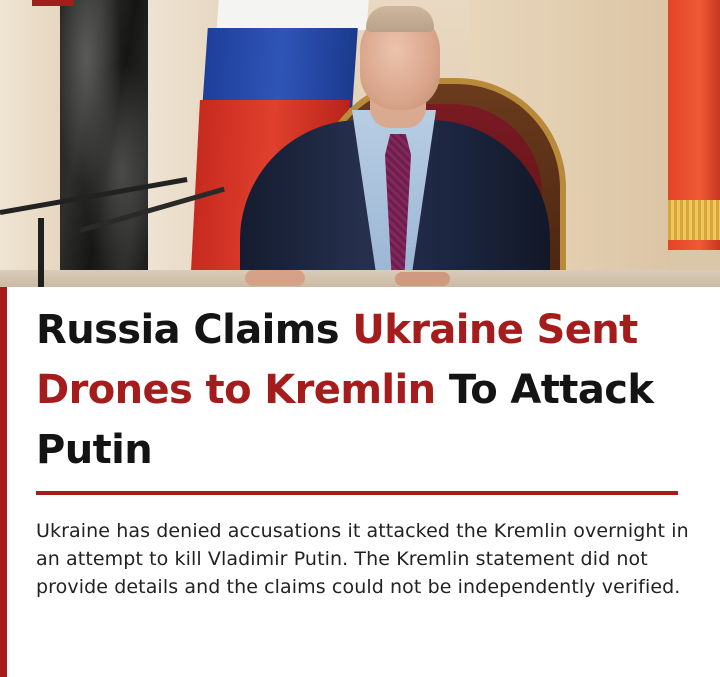  What do you see at coordinates (357, 493) in the screenshot?
I see `headline-divider` at bounding box center [357, 493].